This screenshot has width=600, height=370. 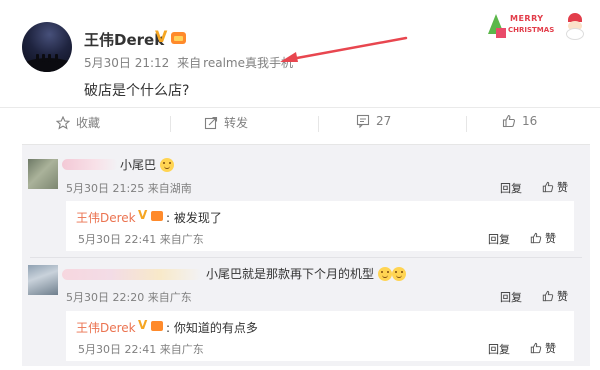 What do you see at coordinates (527, 18) in the screenshot?
I see `badge-line1: MERRY` at bounding box center [527, 18].